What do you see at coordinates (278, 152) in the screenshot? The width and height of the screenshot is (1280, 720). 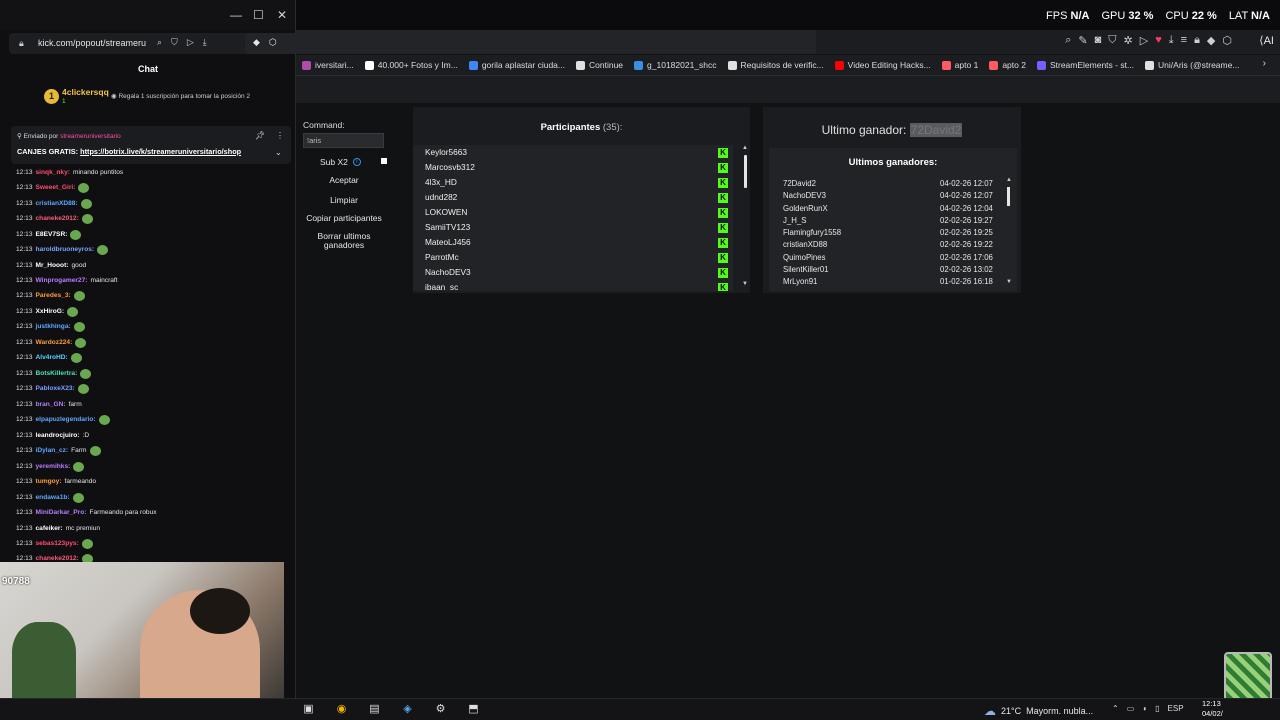 I see `chevron-down-icon: ⌄` at bounding box center [278, 152].